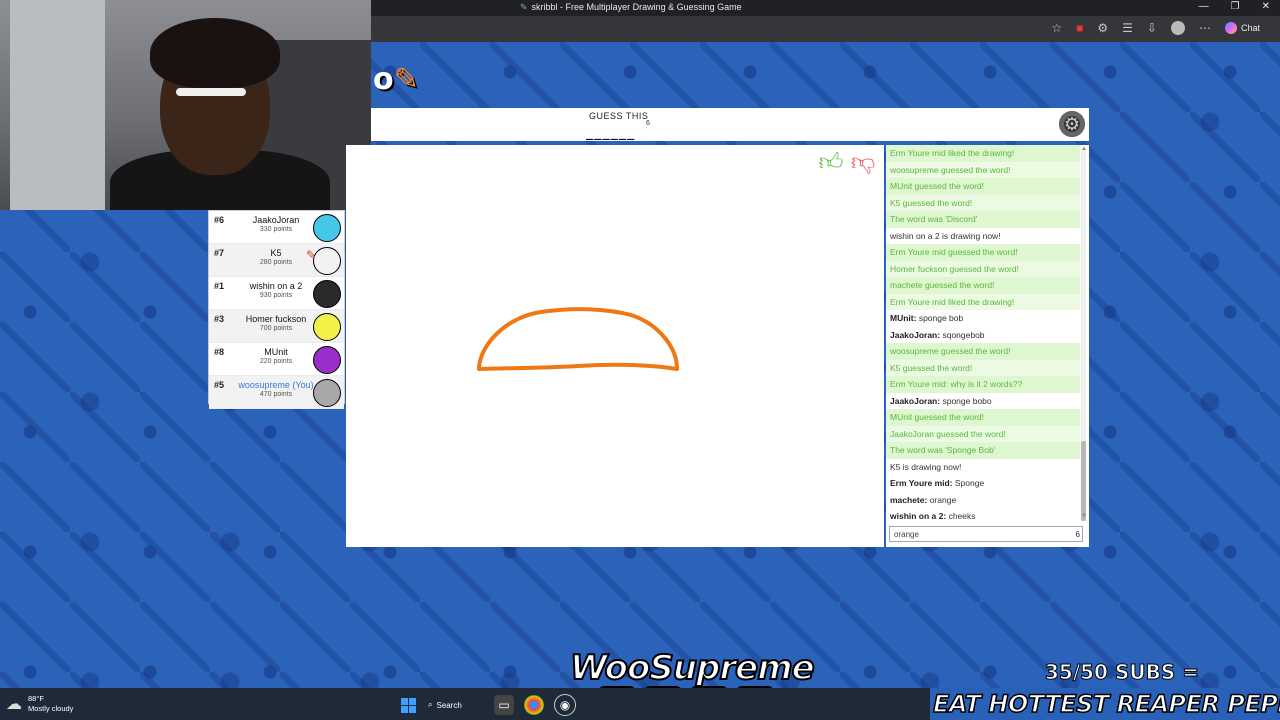 This screenshot has width=1280, height=720. Describe the element at coordinates (276, 286) in the screenshot. I see `player-name: wishin on a 2` at that location.